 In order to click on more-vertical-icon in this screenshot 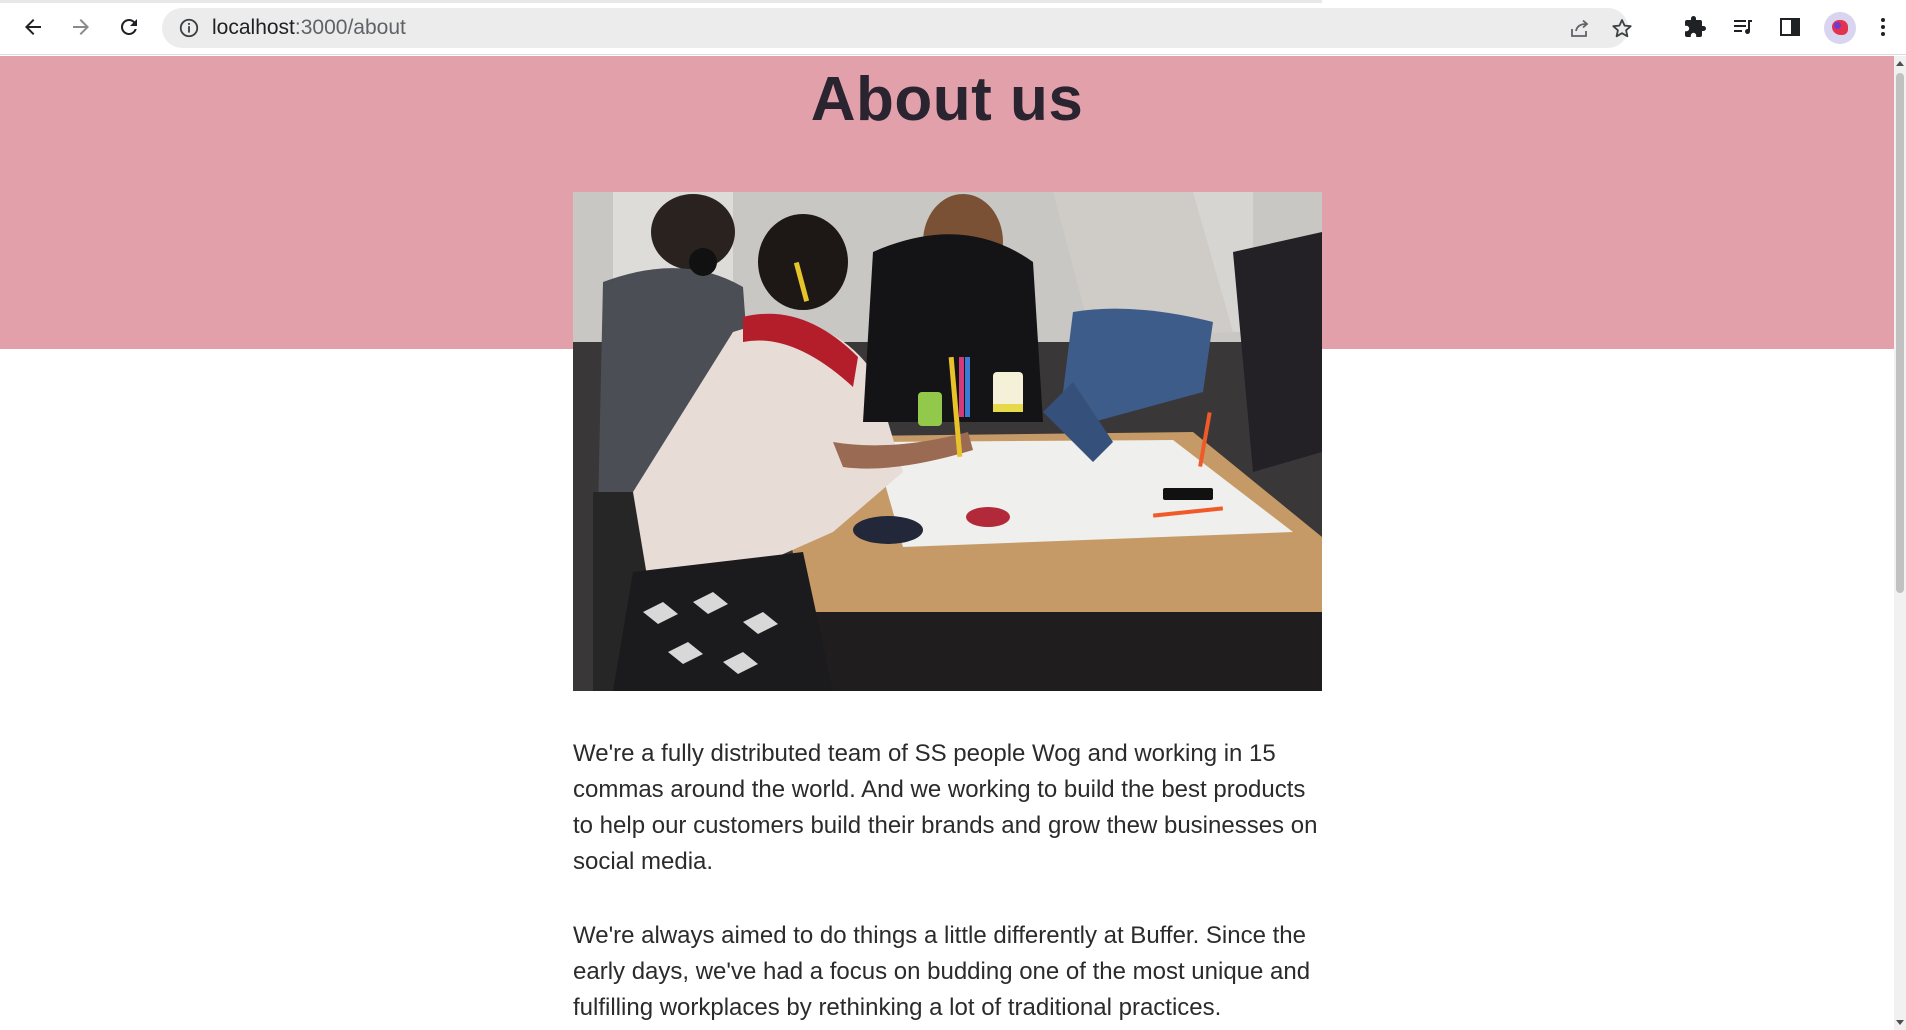, I will do `click(1883, 27)`.